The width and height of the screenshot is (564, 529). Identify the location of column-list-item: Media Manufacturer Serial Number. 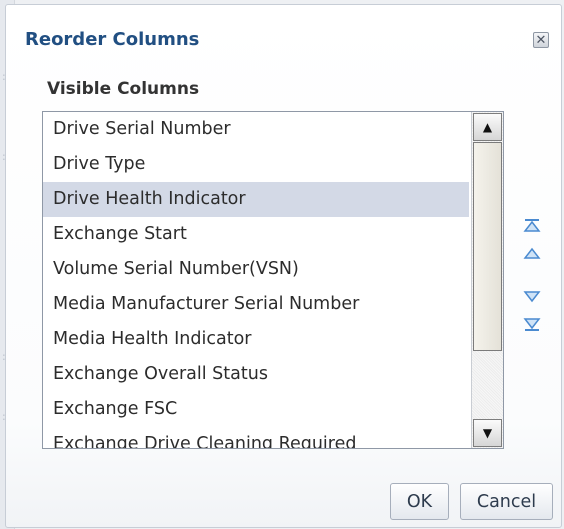
(256, 304).